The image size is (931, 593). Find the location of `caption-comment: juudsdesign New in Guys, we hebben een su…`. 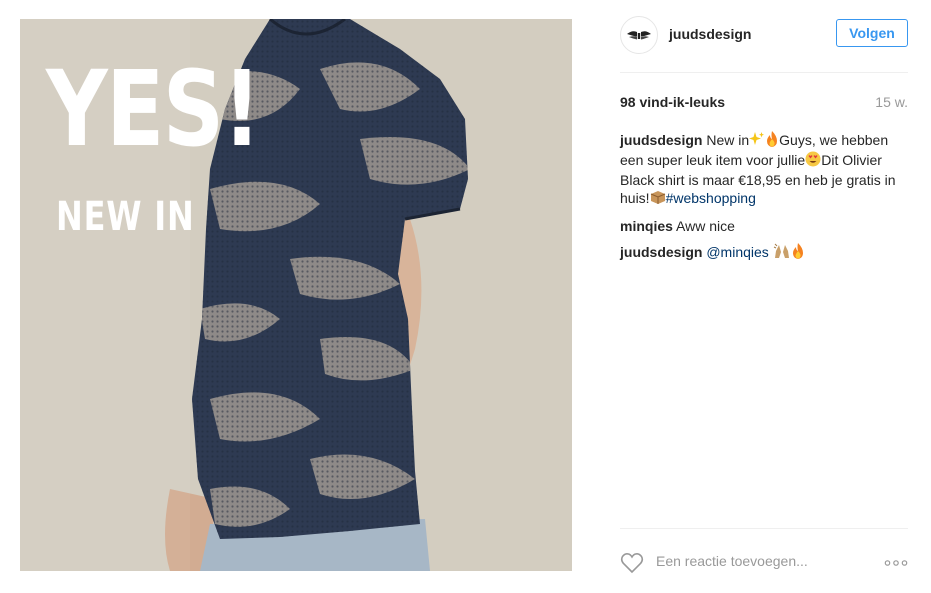

caption-comment: juudsdesign New in Guys, we hebben een su… is located at coordinates (764, 170).